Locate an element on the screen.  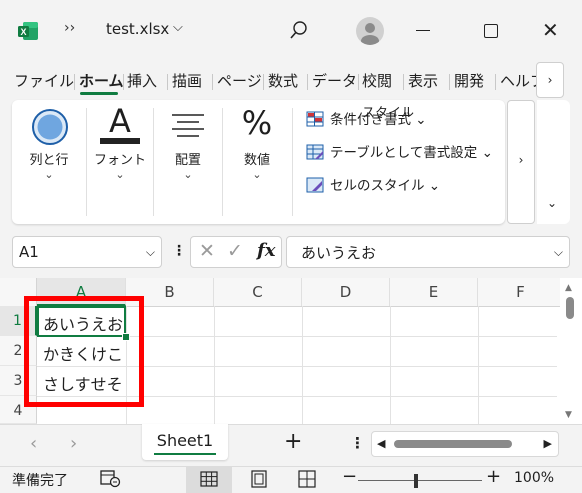
ribbon-more-button: › is located at coordinates (521, 162).